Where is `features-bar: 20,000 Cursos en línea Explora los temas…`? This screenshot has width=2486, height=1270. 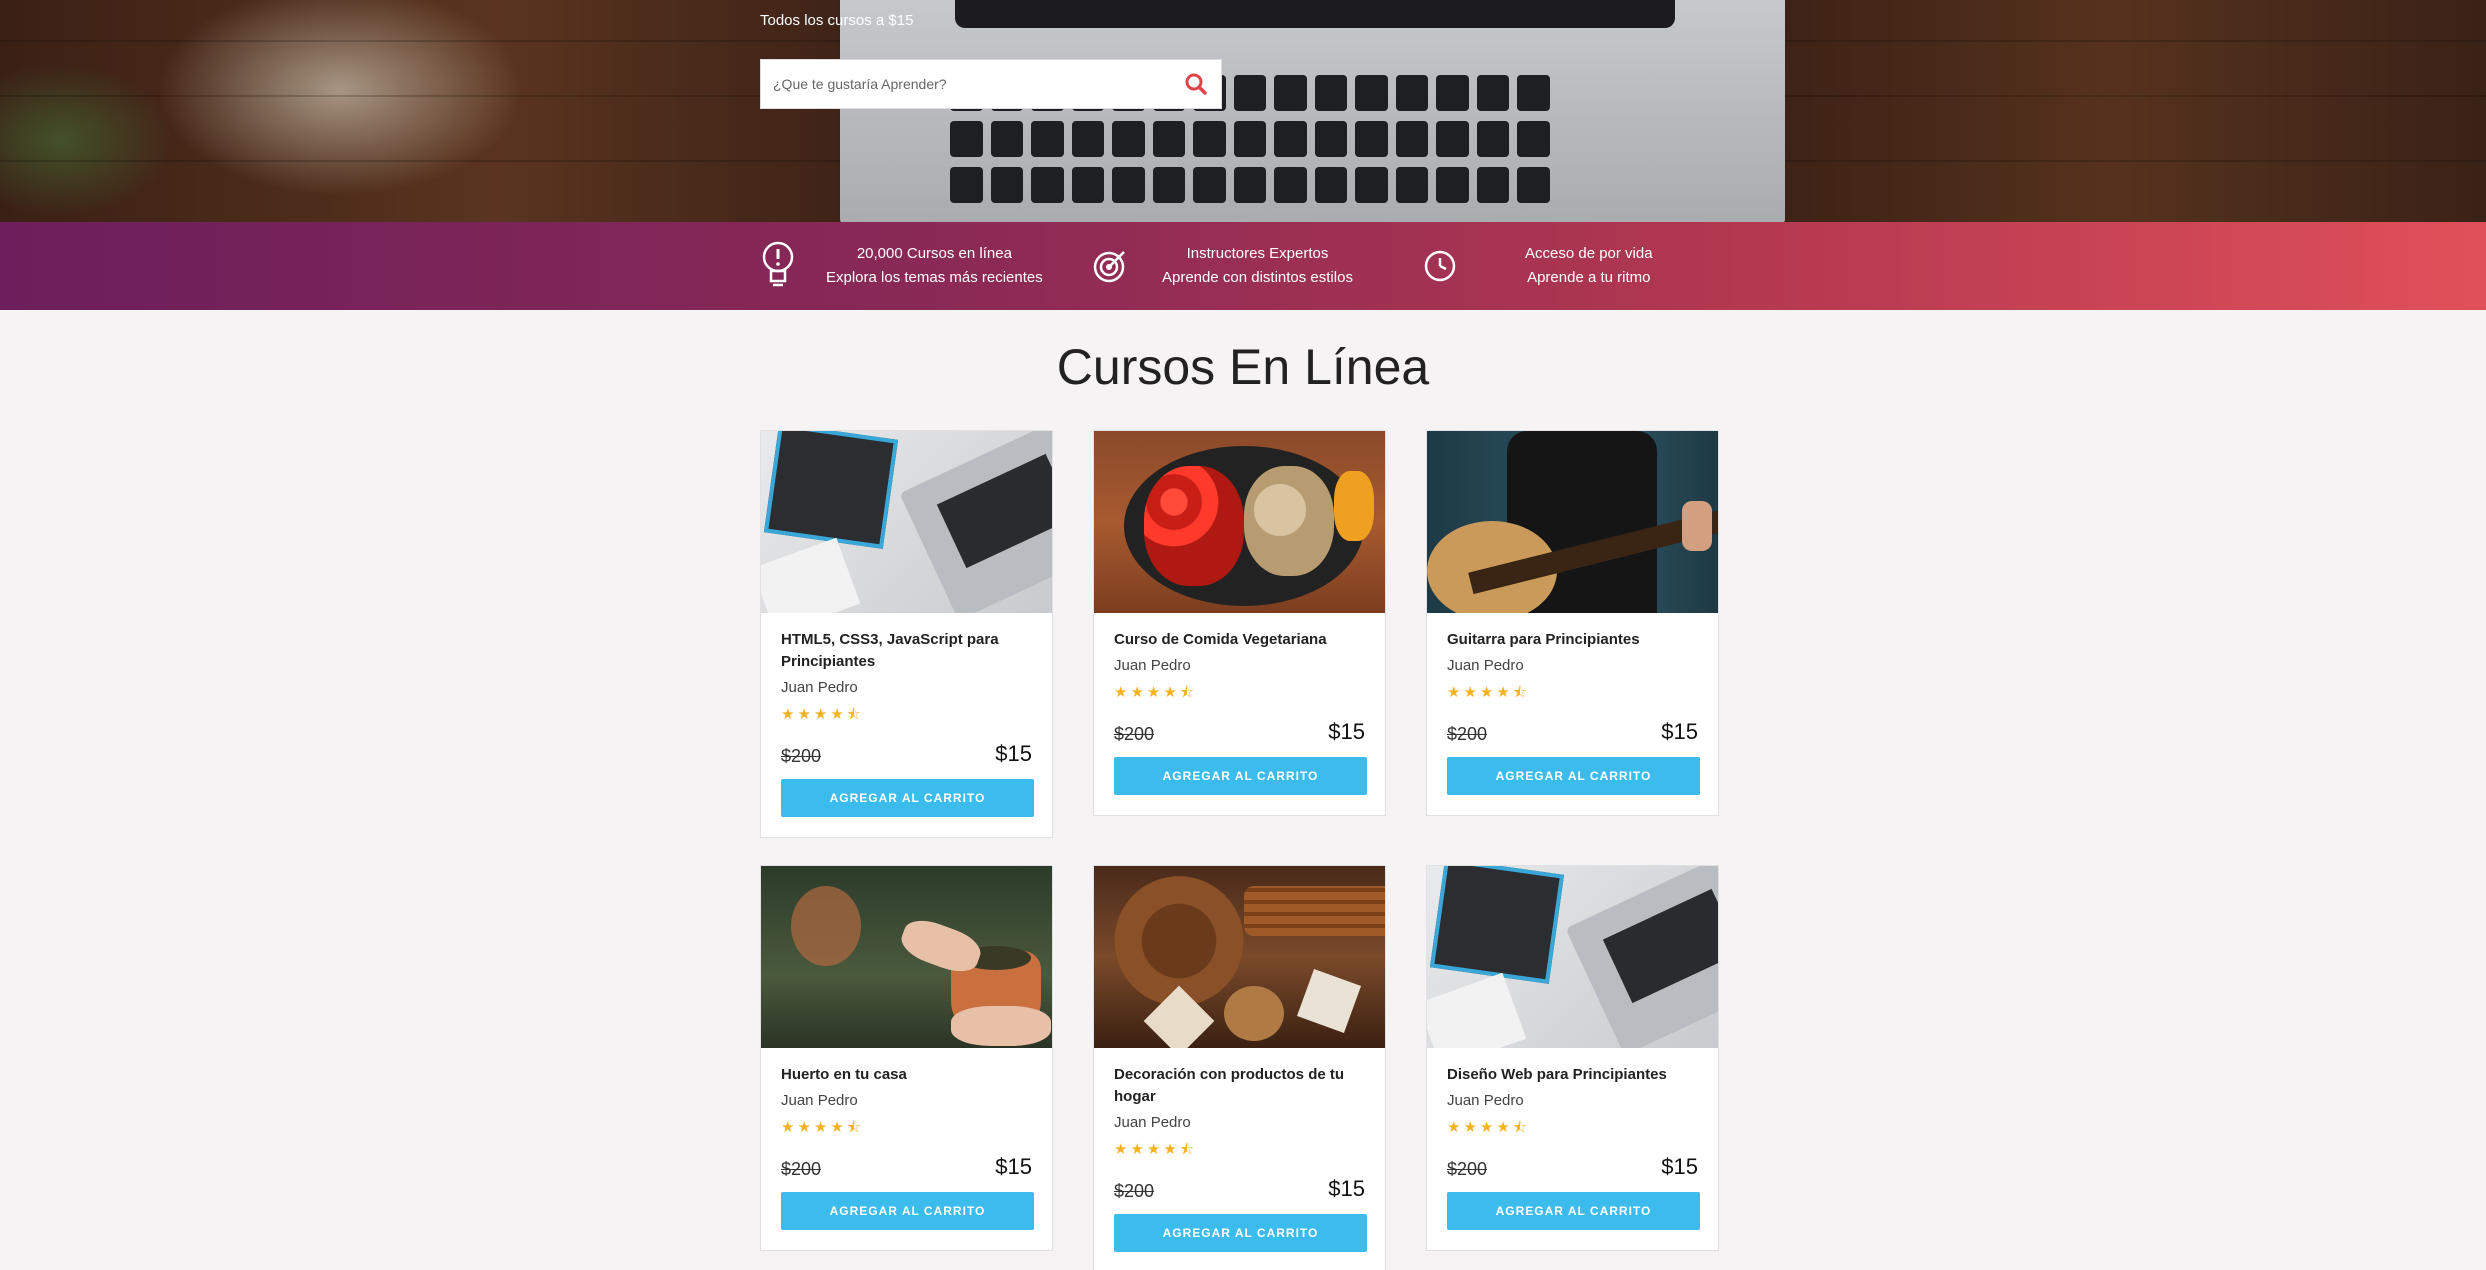 features-bar: 20,000 Cursos en línea Explora los temas… is located at coordinates (1243, 266).